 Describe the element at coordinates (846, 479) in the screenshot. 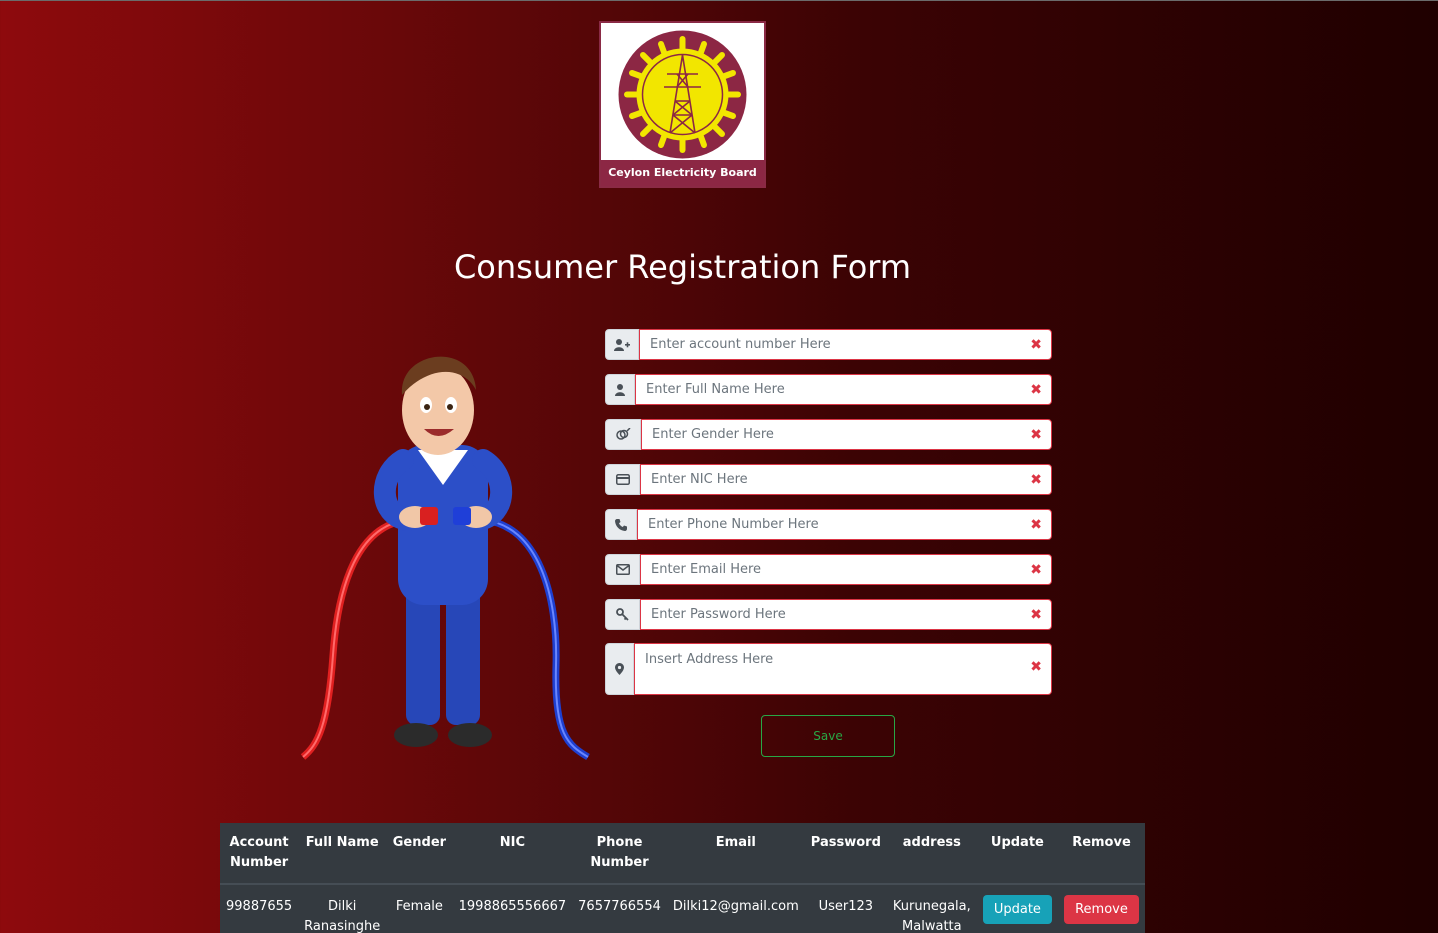

I see `nic-input` at that location.